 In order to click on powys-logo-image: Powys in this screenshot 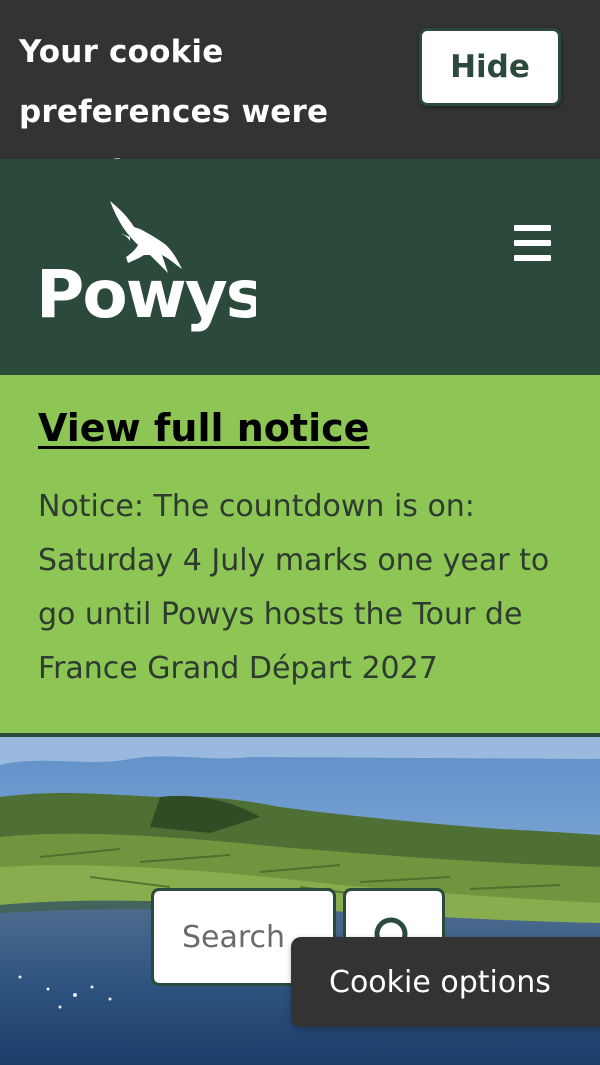, I will do `click(150, 267)`.